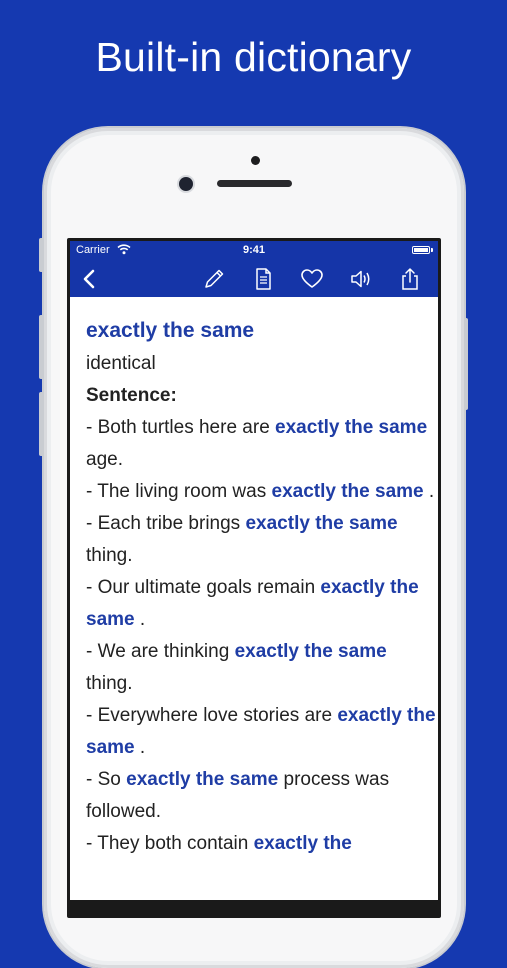 This screenshot has width=507, height=968. I want to click on sentence-text: - Everywhere love stories are, so click(212, 715).